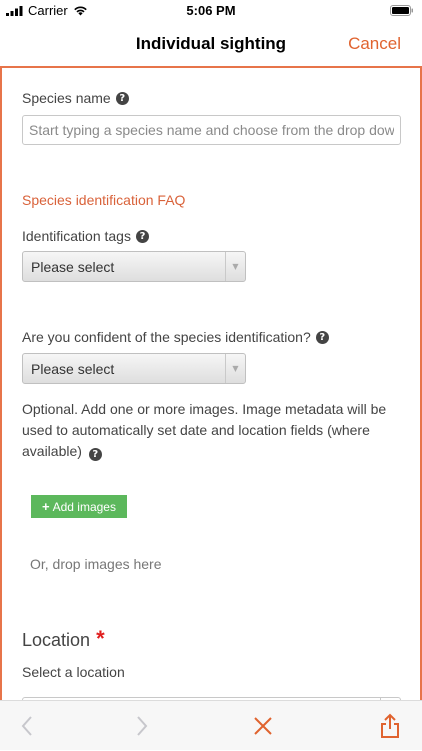  I want to click on back-arrow-icon, so click(27, 726).